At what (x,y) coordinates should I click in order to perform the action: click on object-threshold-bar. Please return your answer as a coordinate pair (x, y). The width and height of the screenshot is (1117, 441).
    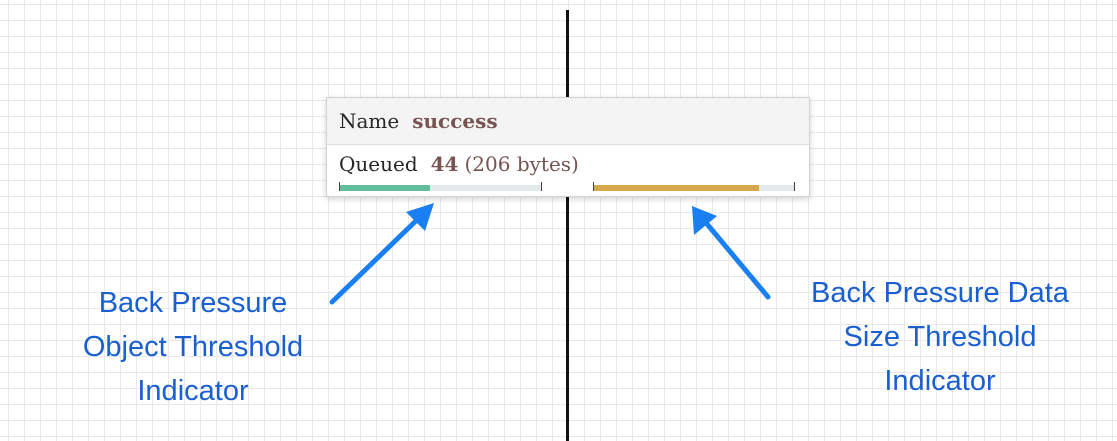
    Looking at the image, I should click on (440, 186).